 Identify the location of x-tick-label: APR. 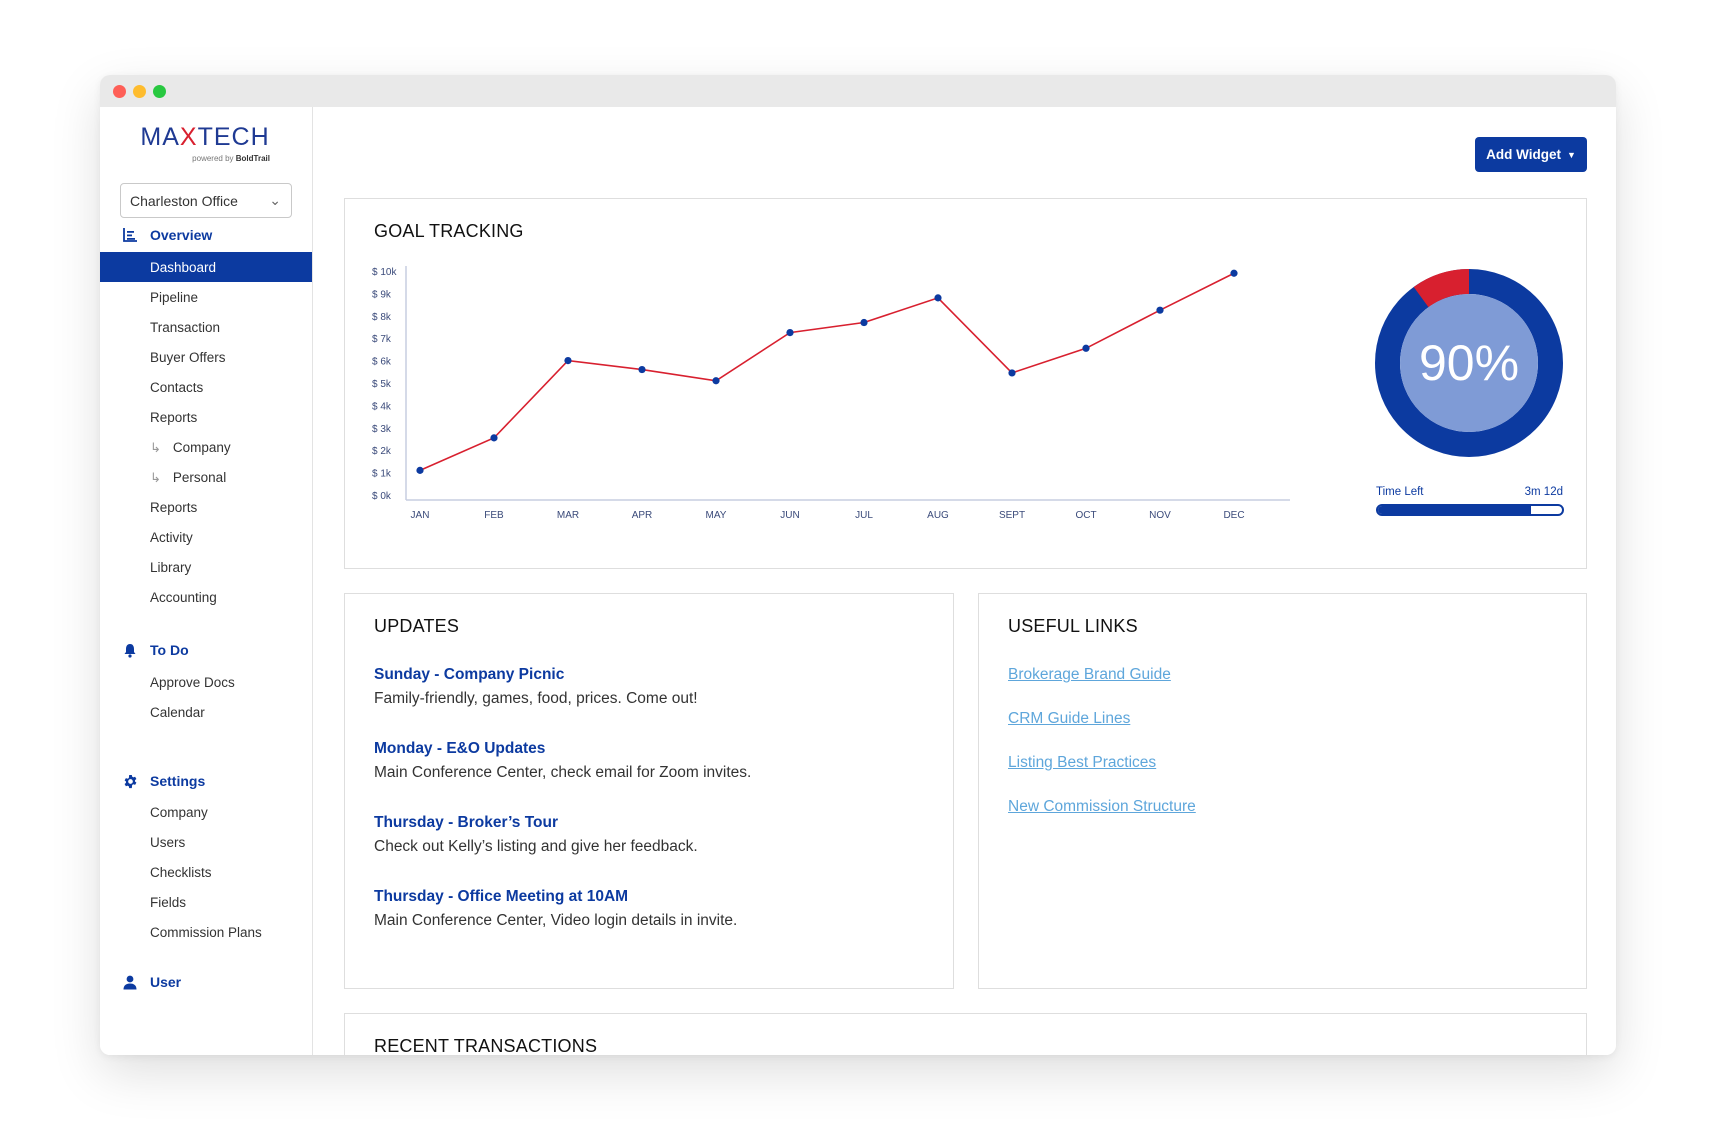
(642, 515).